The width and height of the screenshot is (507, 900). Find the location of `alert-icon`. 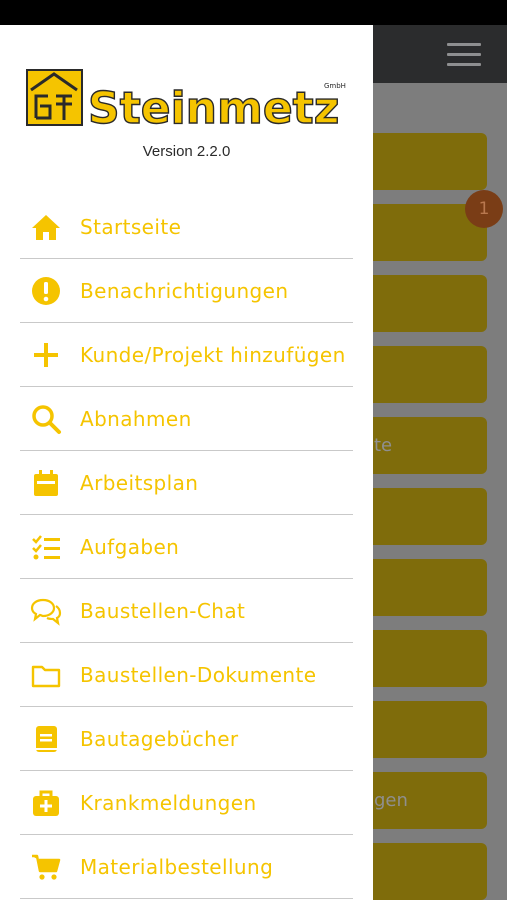

alert-icon is located at coordinates (46, 291).